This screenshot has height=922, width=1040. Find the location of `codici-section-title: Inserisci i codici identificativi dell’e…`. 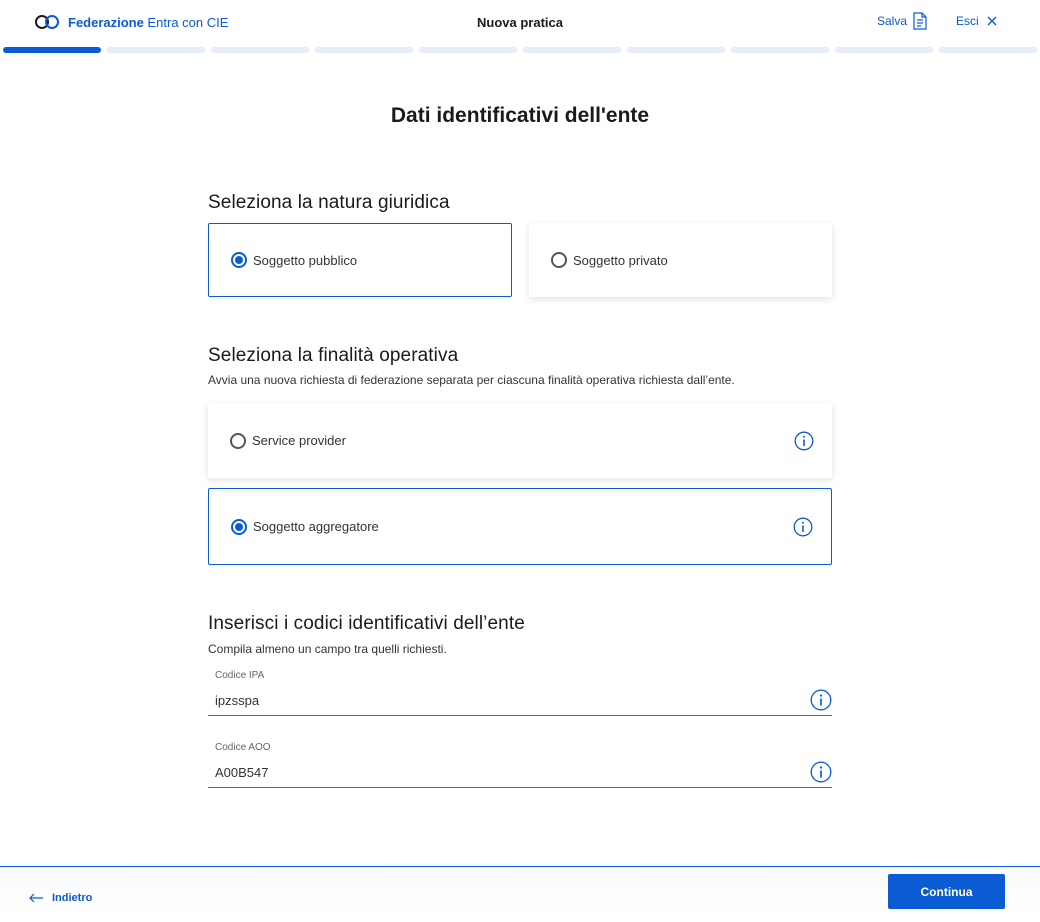

codici-section-title: Inserisci i codici identificativi dell’e… is located at coordinates (366, 623).